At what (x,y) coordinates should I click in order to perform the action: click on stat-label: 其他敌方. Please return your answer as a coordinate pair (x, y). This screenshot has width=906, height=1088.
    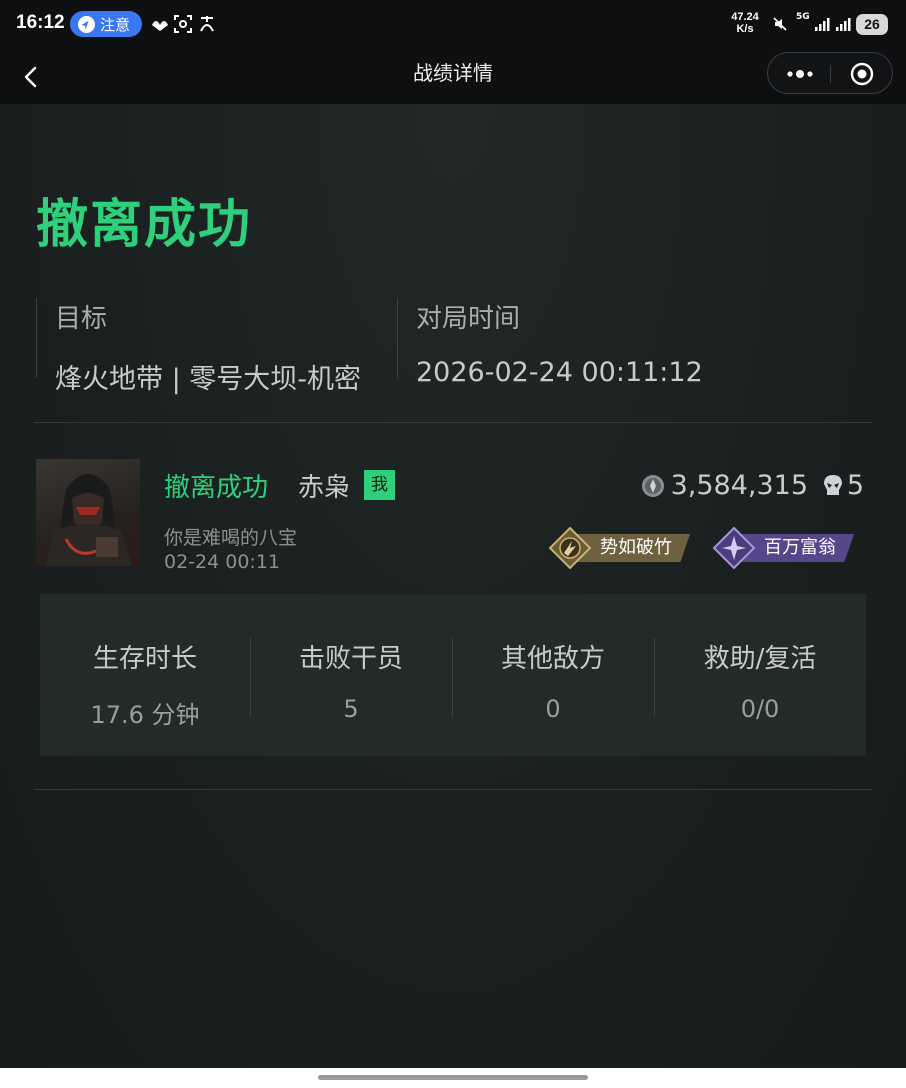
    Looking at the image, I should click on (552, 659).